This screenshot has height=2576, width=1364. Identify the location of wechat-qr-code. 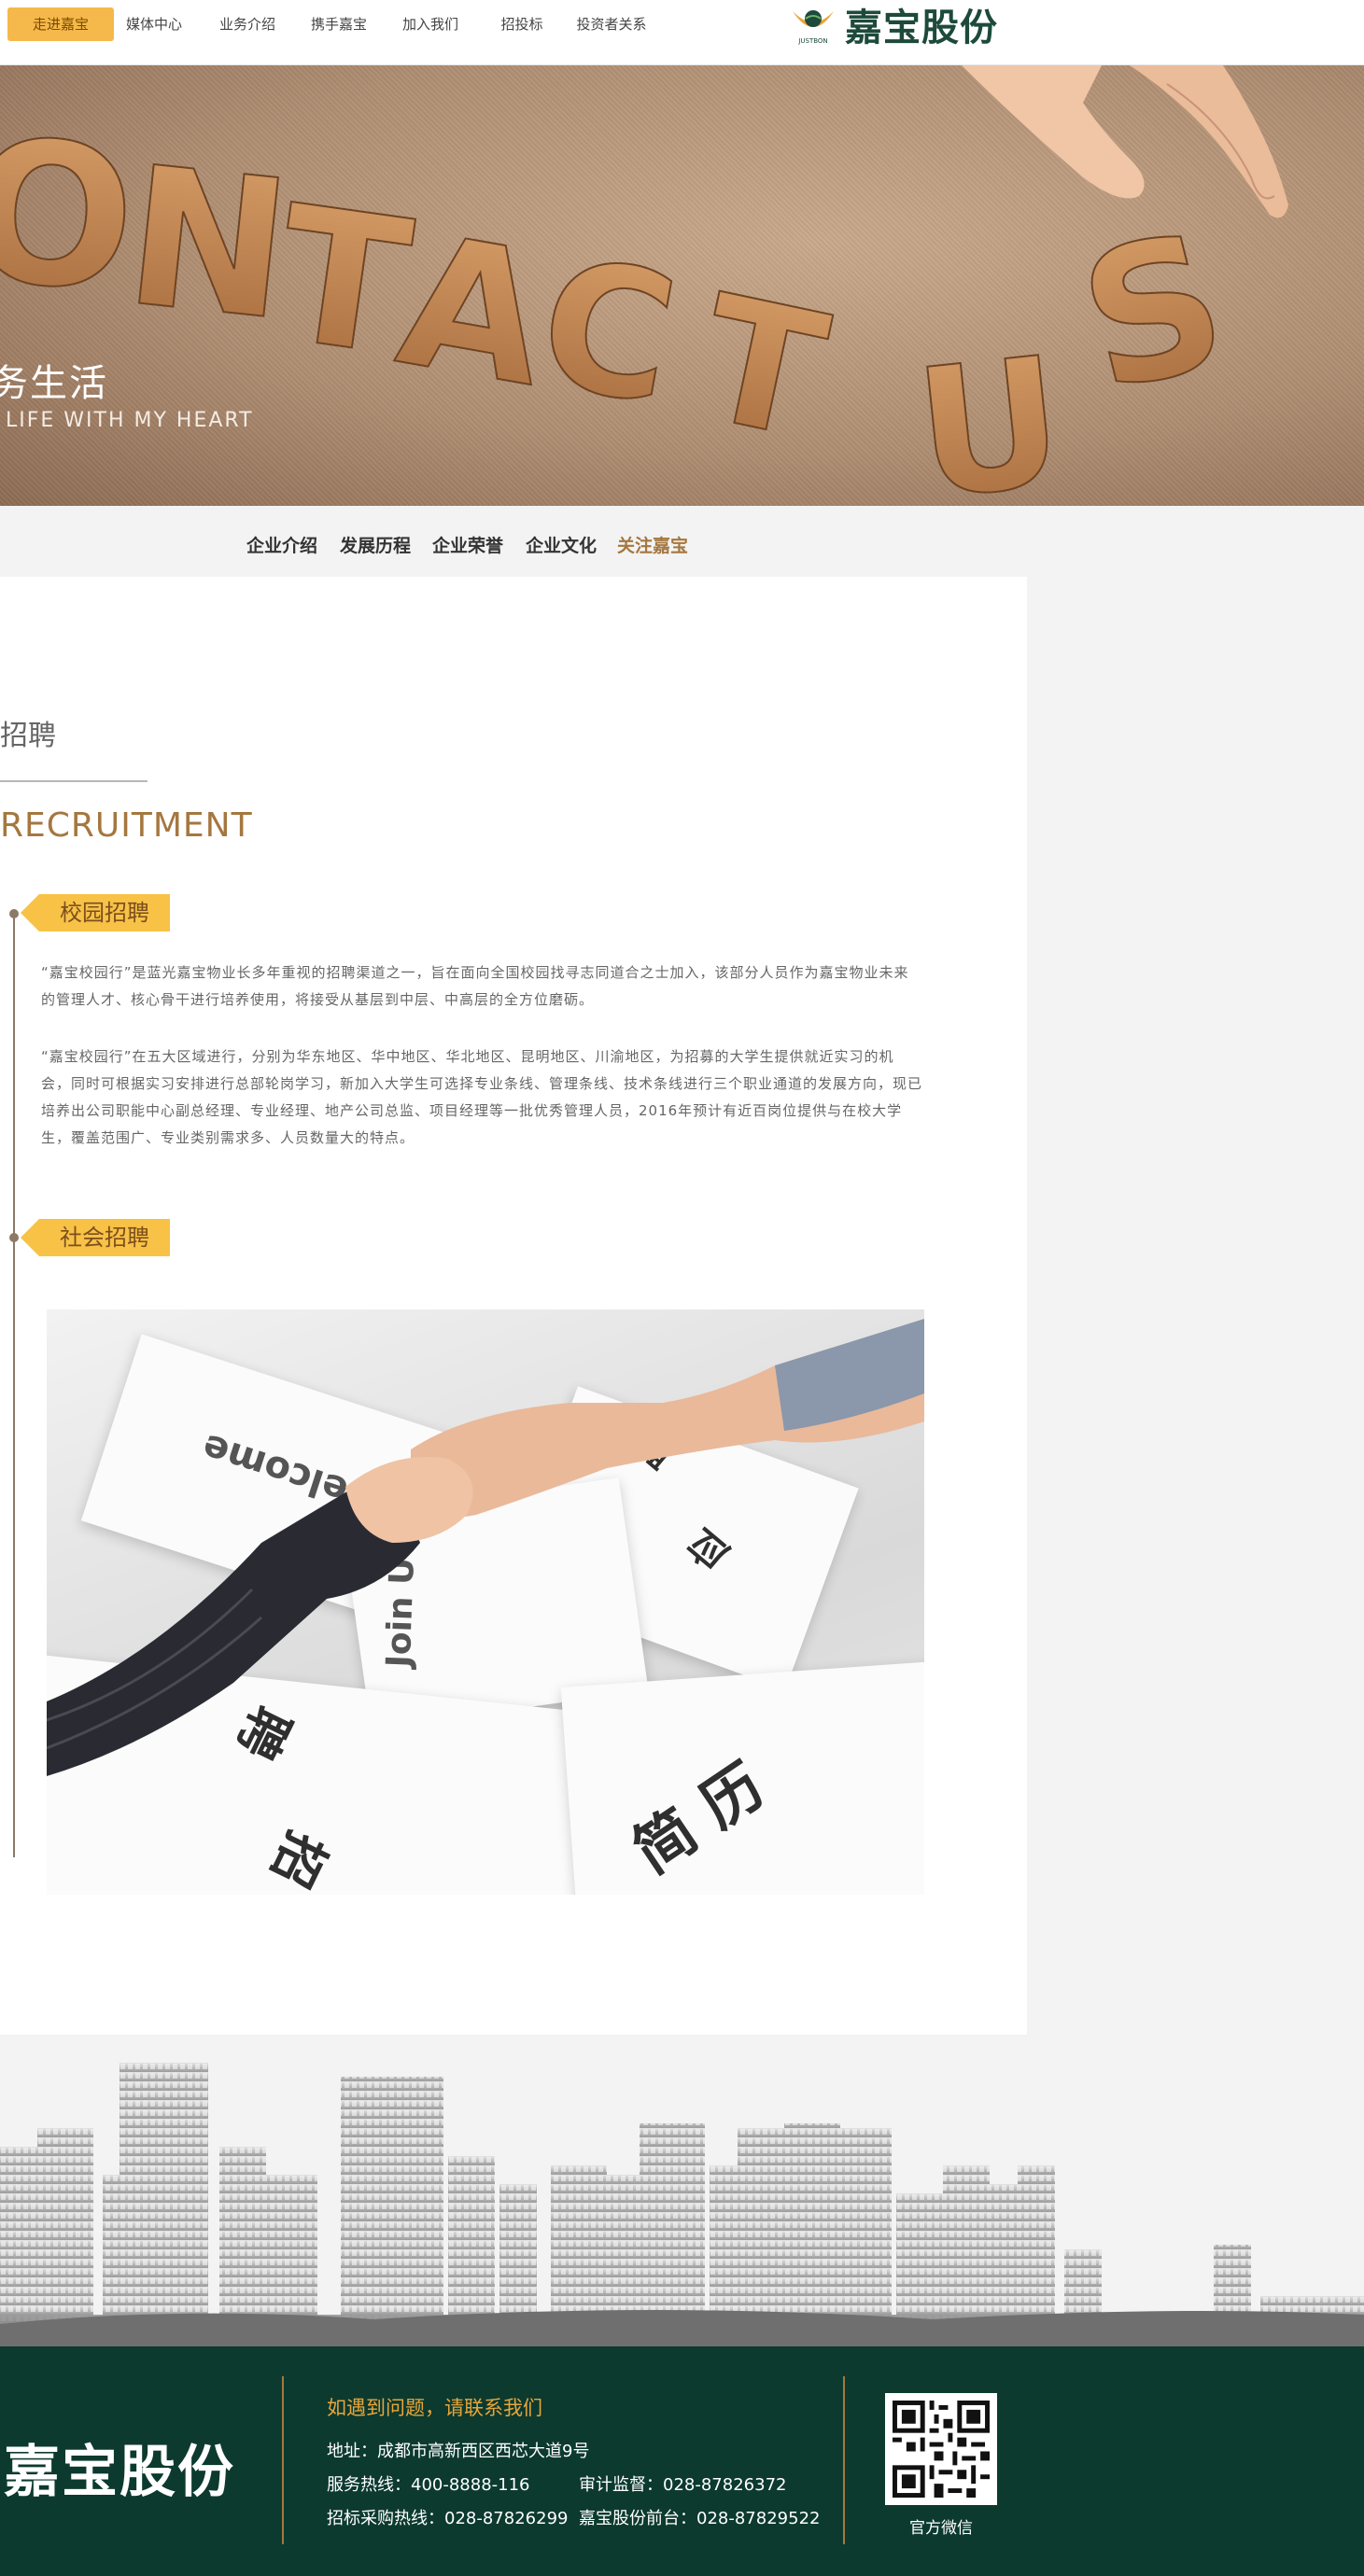
(941, 2449).